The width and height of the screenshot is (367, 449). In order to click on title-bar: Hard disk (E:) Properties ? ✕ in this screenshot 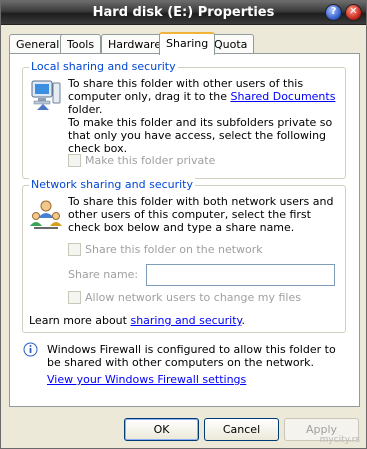, I will do `click(183, 13)`.